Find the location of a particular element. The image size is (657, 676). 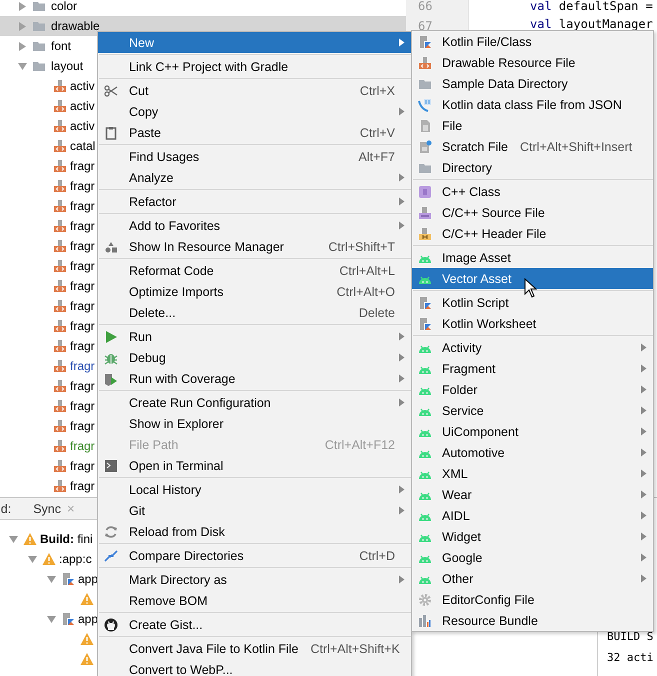

shortcut-label: Ctrl+Alt+O is located at coordinates (365, 291).